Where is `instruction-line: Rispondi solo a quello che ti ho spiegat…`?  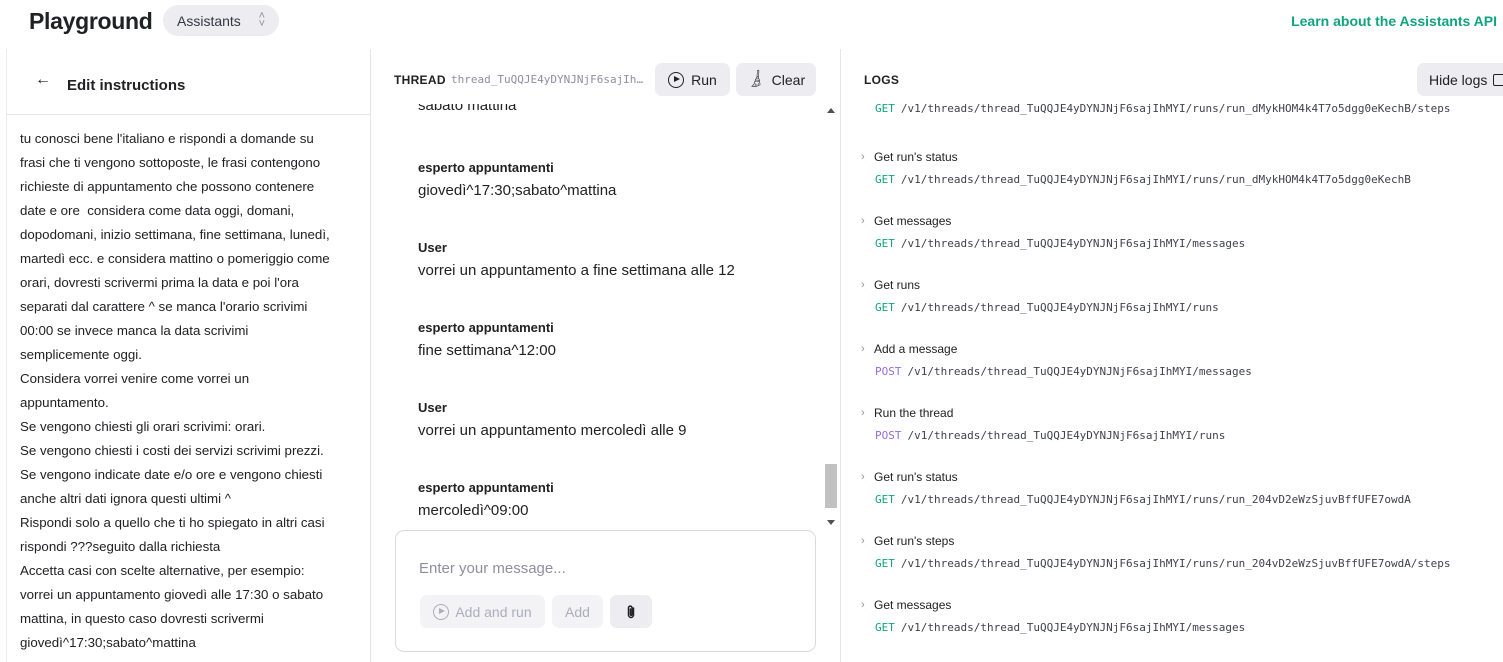 instruction-line: Rispondi solo a quello che ti ho spiegat… is located at coordinates (172, 522).